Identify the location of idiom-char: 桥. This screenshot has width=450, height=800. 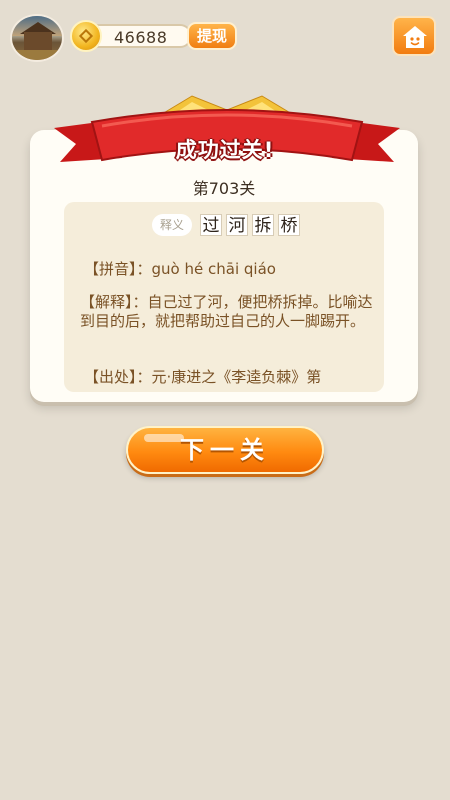
(289, 225).